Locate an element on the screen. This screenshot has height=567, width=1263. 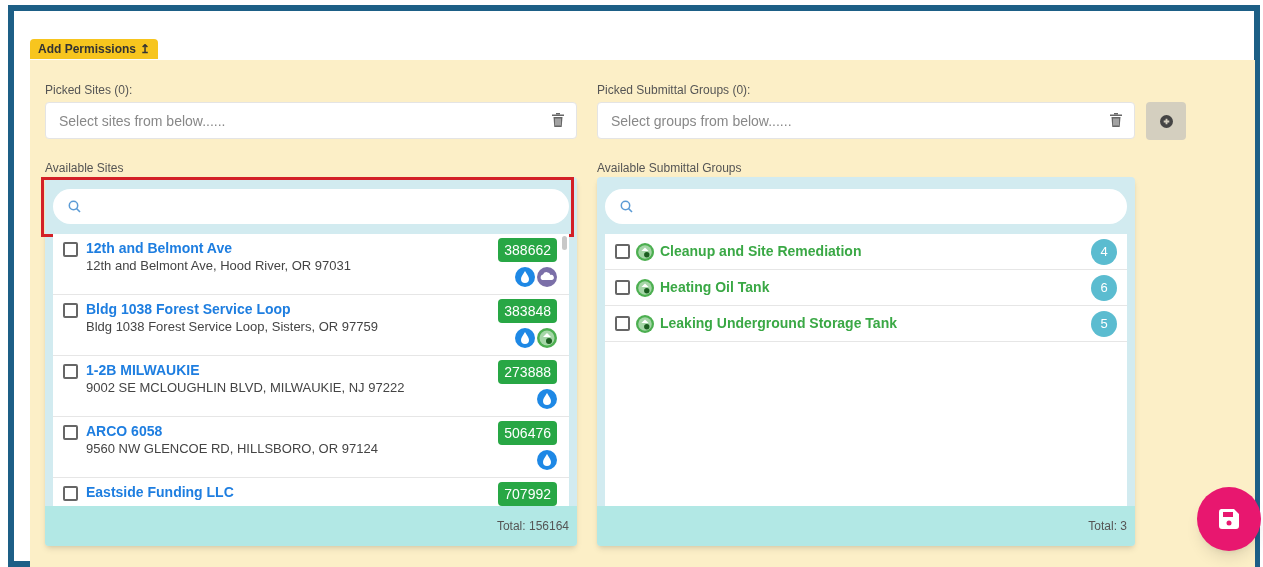
site-name-link: 12th and Belmont Ave is located at coordinates (292, 248).